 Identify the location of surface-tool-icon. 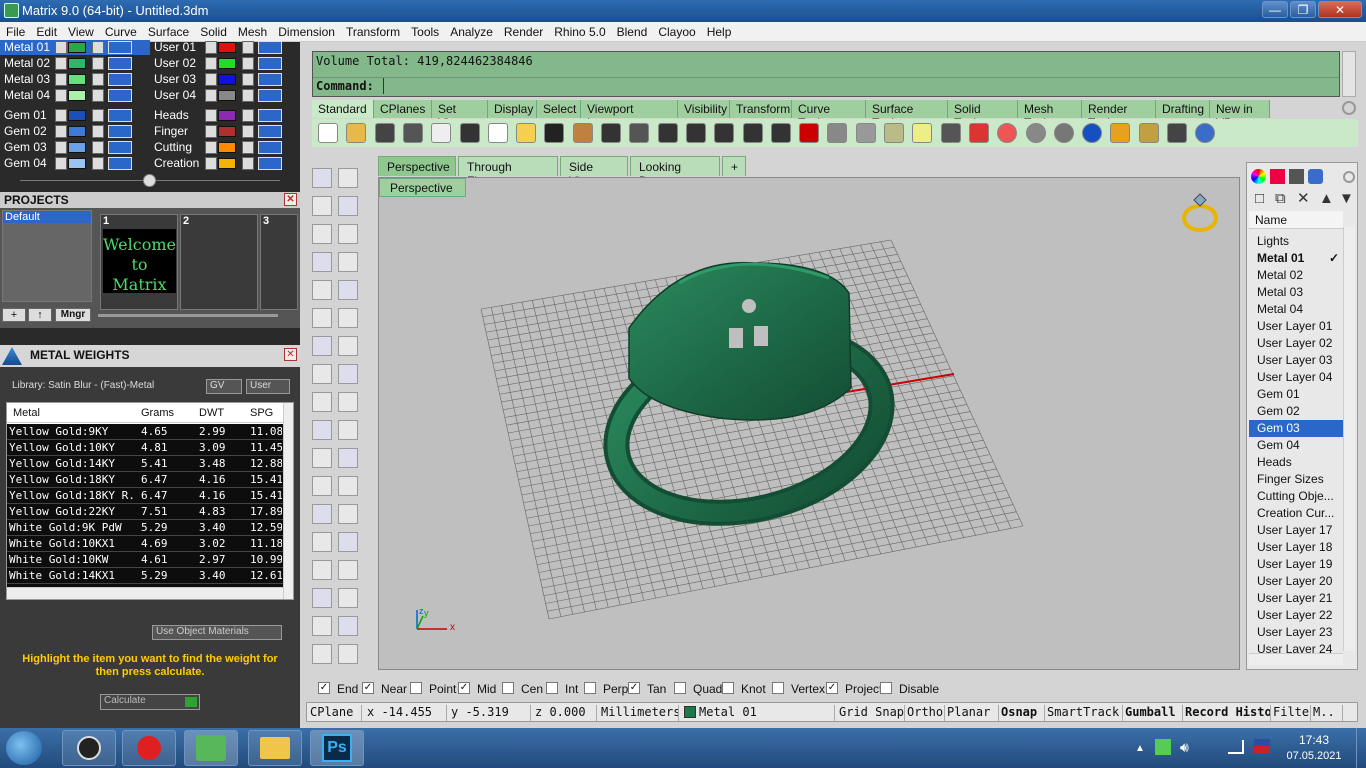
(322, 318).